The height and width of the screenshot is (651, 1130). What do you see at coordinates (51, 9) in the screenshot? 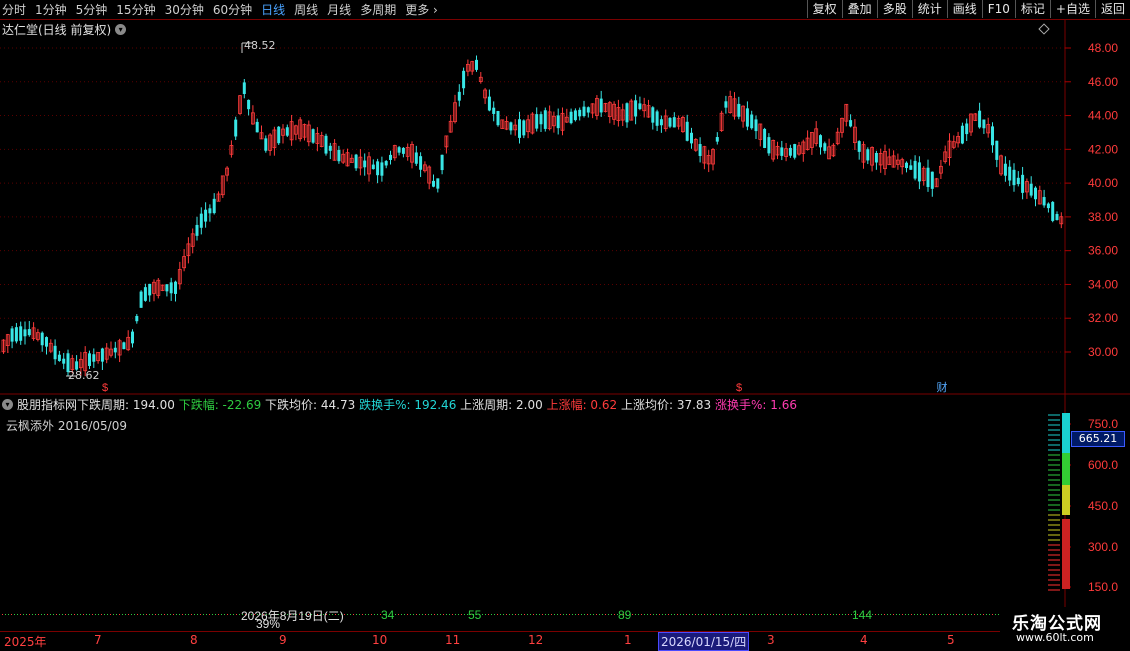
I see `period-tab-1: 1分钟` at bounding box center [51, 9].